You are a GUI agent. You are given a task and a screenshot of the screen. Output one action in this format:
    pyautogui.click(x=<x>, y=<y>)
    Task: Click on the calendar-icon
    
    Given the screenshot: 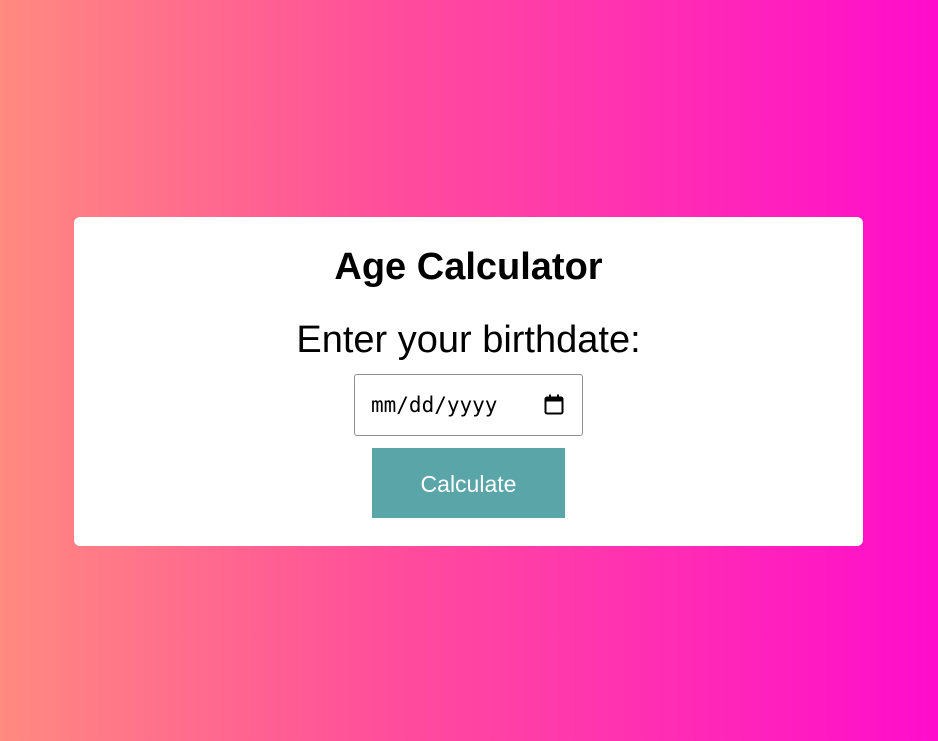 What is the action you would take?
    pyautogui.click(x=554, y=404)
    